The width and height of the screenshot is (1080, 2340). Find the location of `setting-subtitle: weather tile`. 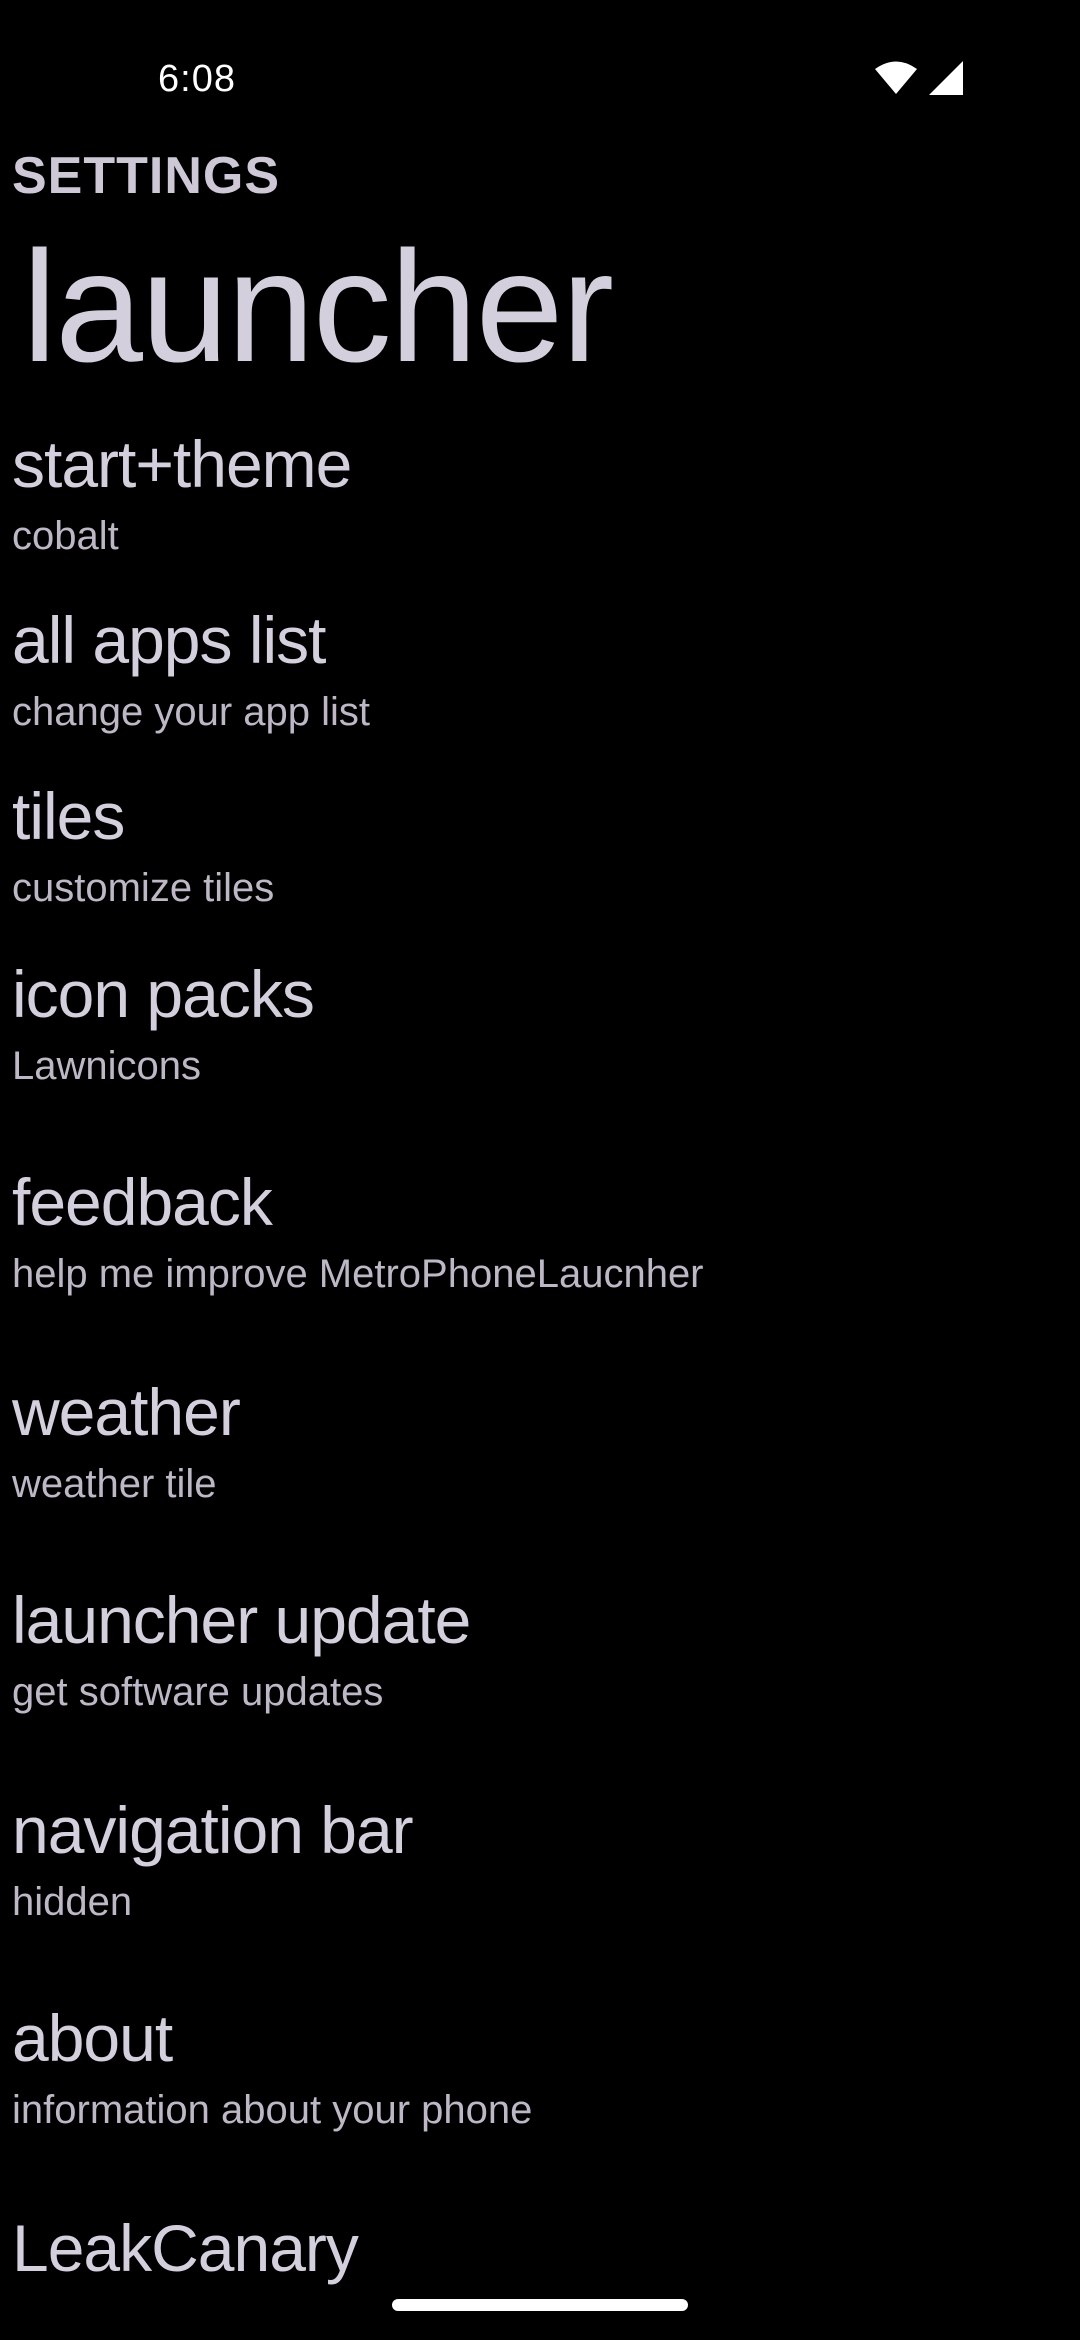

setting-subtitle: weather tile is located at coordinates (114, 1484).